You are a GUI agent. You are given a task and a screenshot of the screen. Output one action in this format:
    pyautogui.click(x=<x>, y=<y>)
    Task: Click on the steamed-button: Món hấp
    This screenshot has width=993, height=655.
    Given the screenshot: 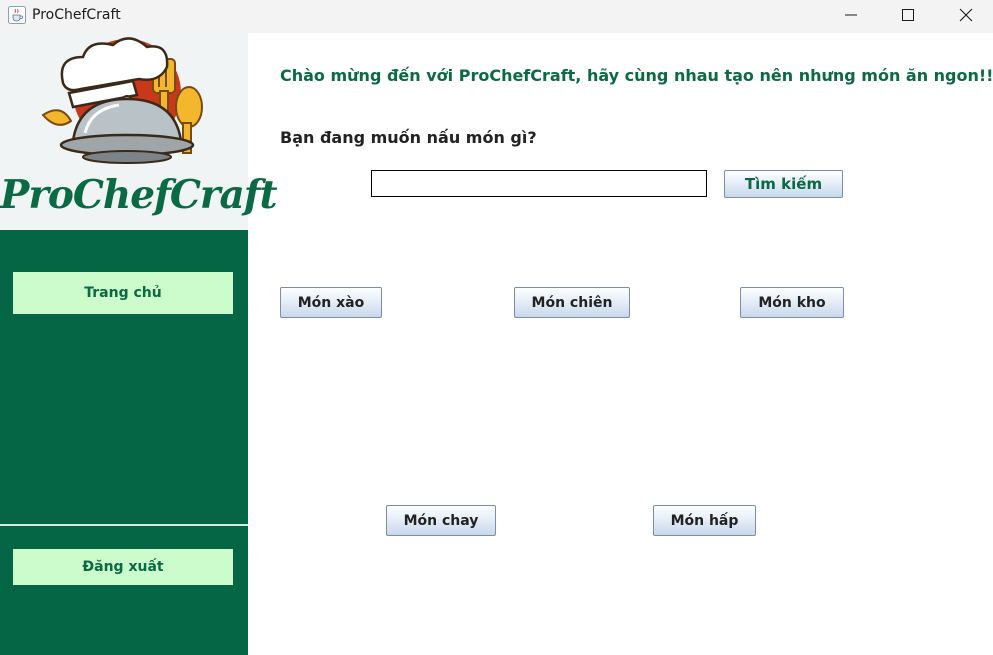 What is the action you would take?
    pyautogui.click(x=704, y=520)
    